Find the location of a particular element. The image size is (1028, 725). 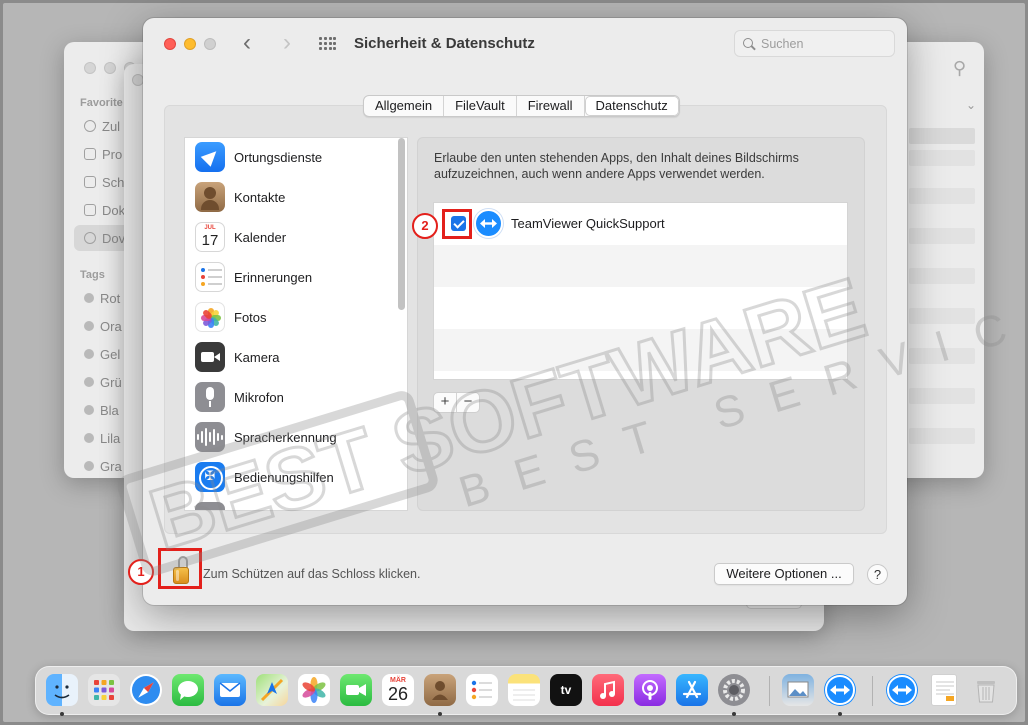

app-name: TeamViewer QuickSupport is located at coordinates (588, 223).